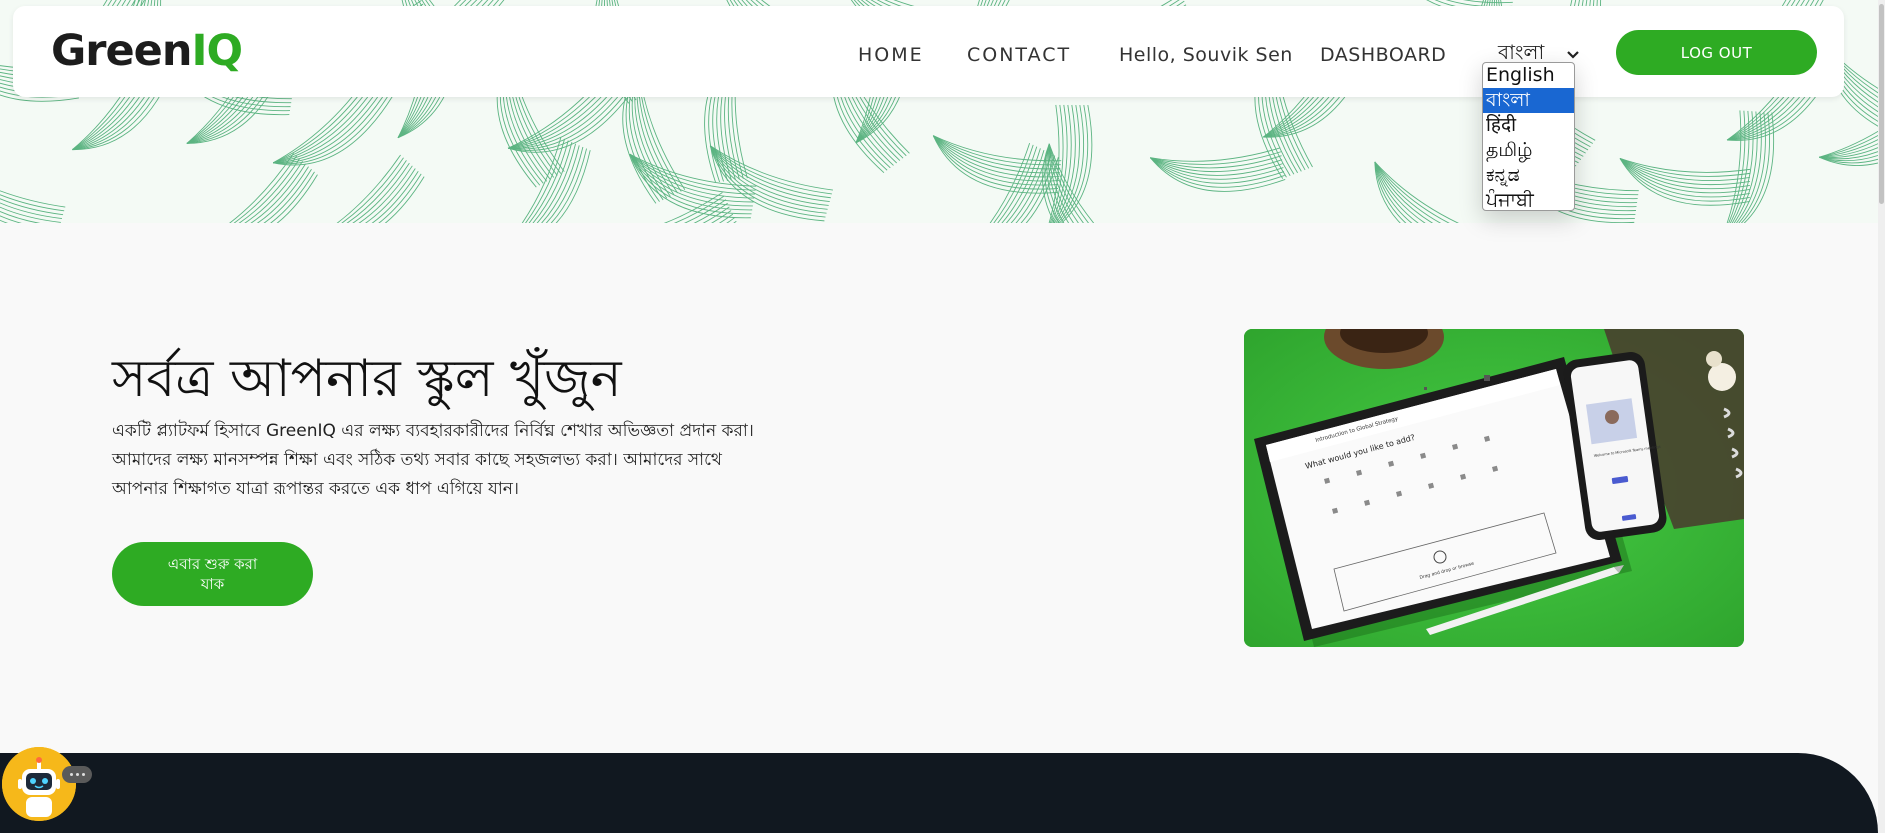  Describe the element at coordinates (1528, 125) in the screenshot. I see `language-option-hindi: हिंदी` at that location.